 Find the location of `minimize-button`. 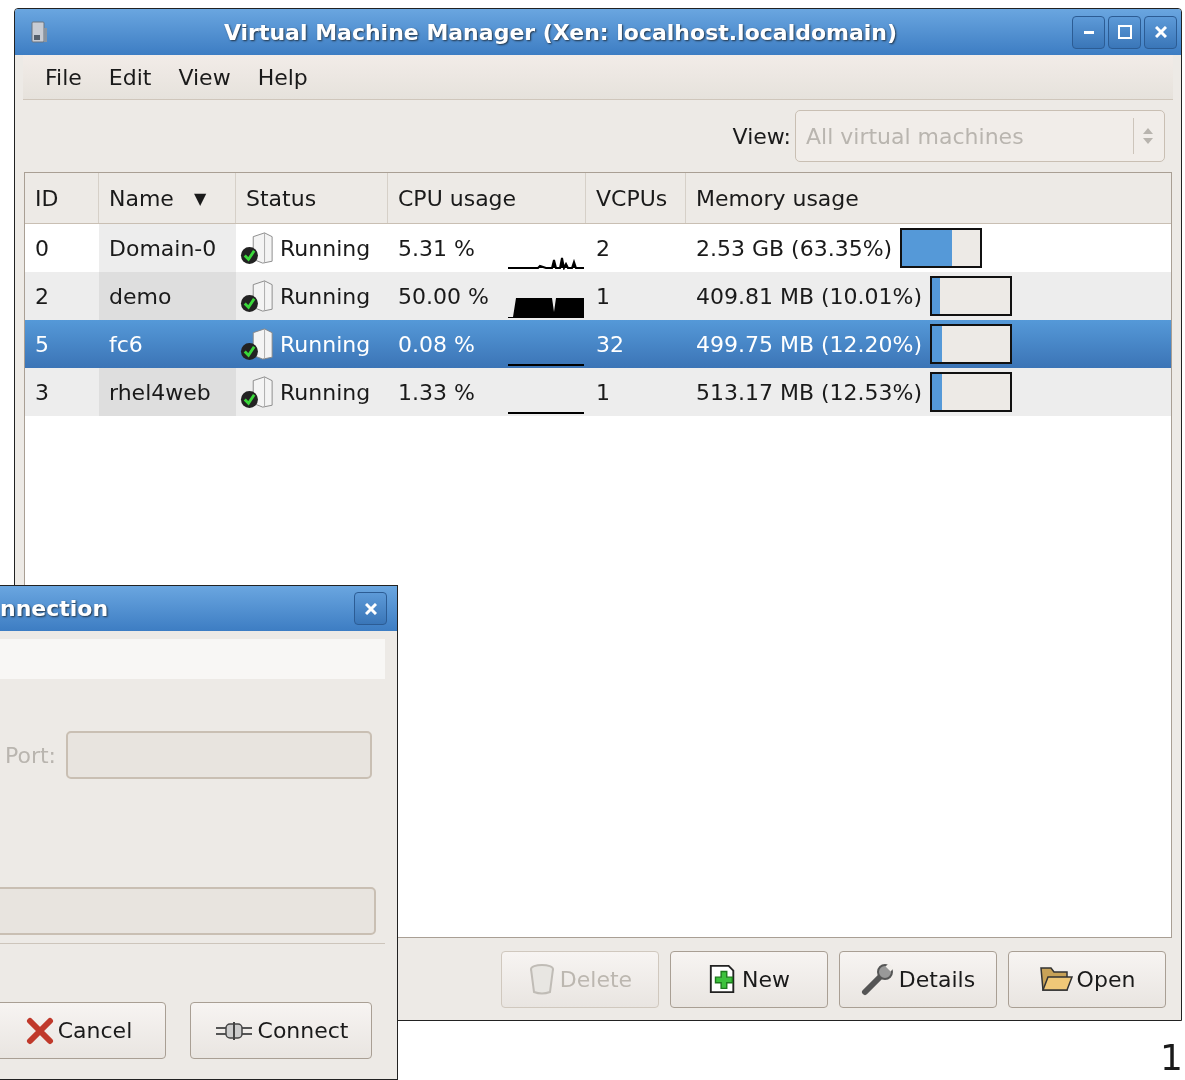

minimize-button is located at coordinates (1088, 32).